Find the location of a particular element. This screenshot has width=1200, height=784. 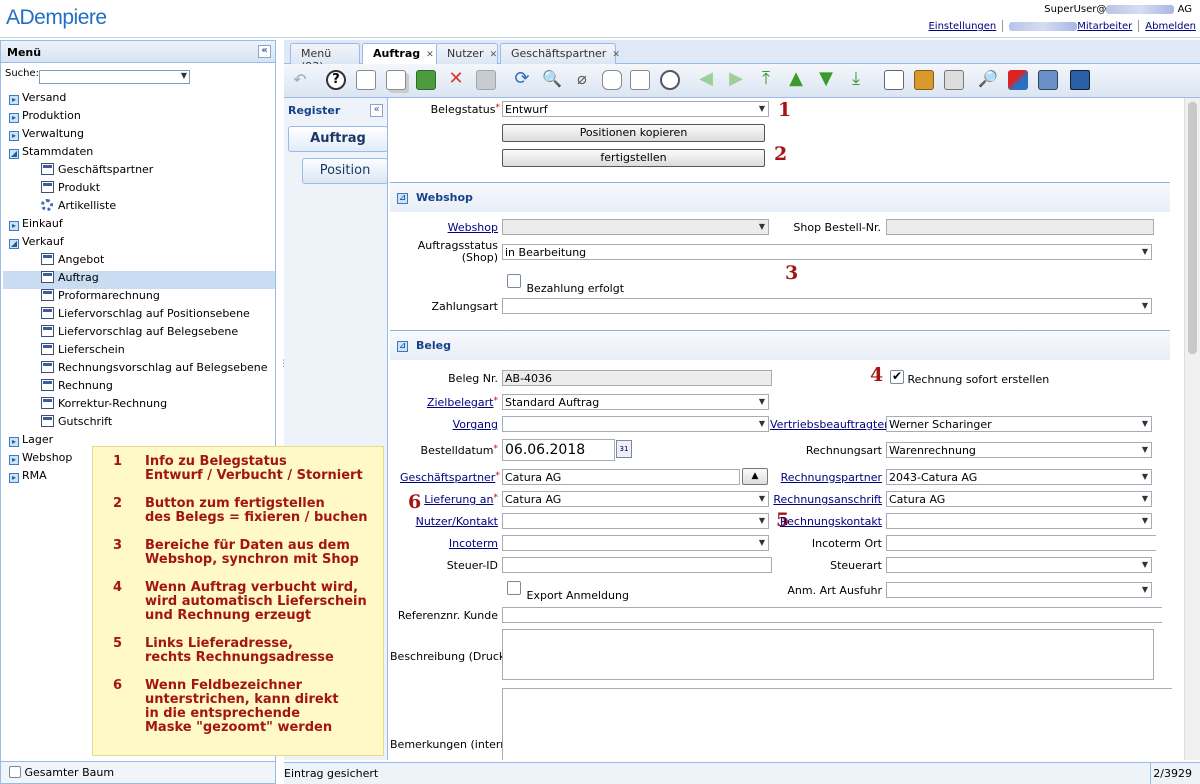

bill-partner-label: Rechnungspartner is located at coordinates (826, 477).